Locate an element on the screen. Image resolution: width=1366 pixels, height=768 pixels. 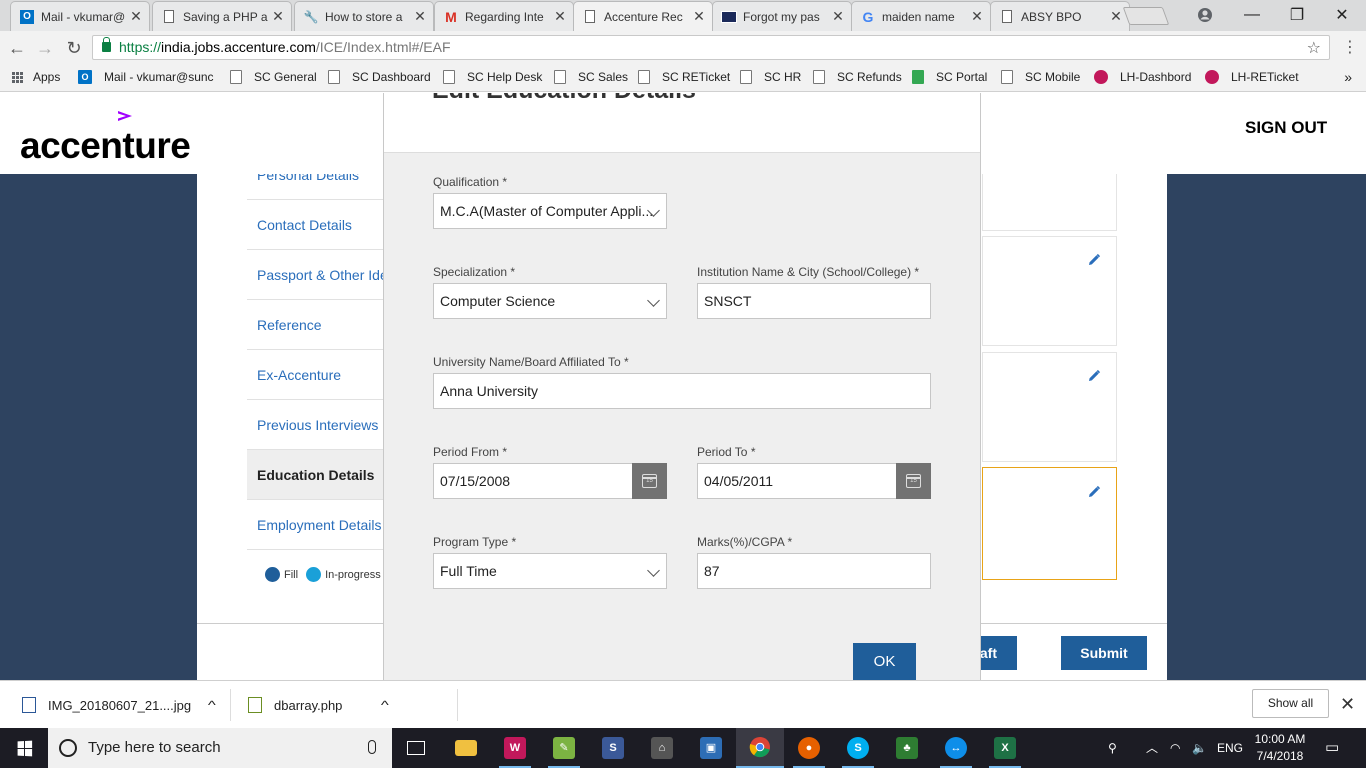
taskbar-search: Type here to search is located at coordinates (220, 748).